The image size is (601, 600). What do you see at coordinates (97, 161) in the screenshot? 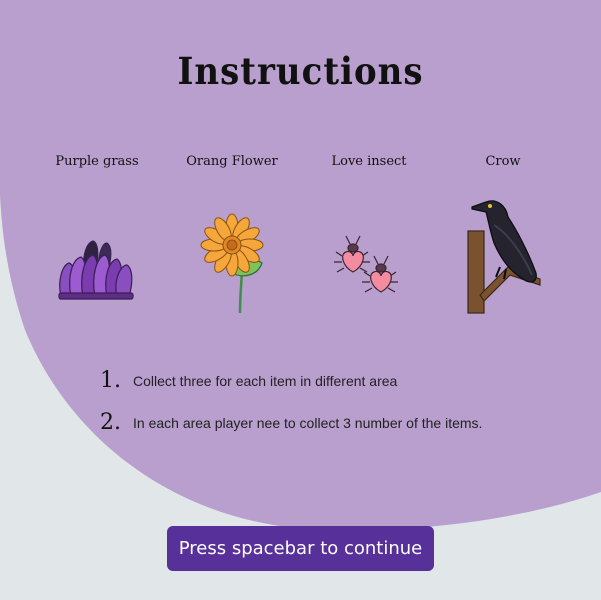
I see `item-label-purple-grass: Purple grass` at bounding box center [97, 161].